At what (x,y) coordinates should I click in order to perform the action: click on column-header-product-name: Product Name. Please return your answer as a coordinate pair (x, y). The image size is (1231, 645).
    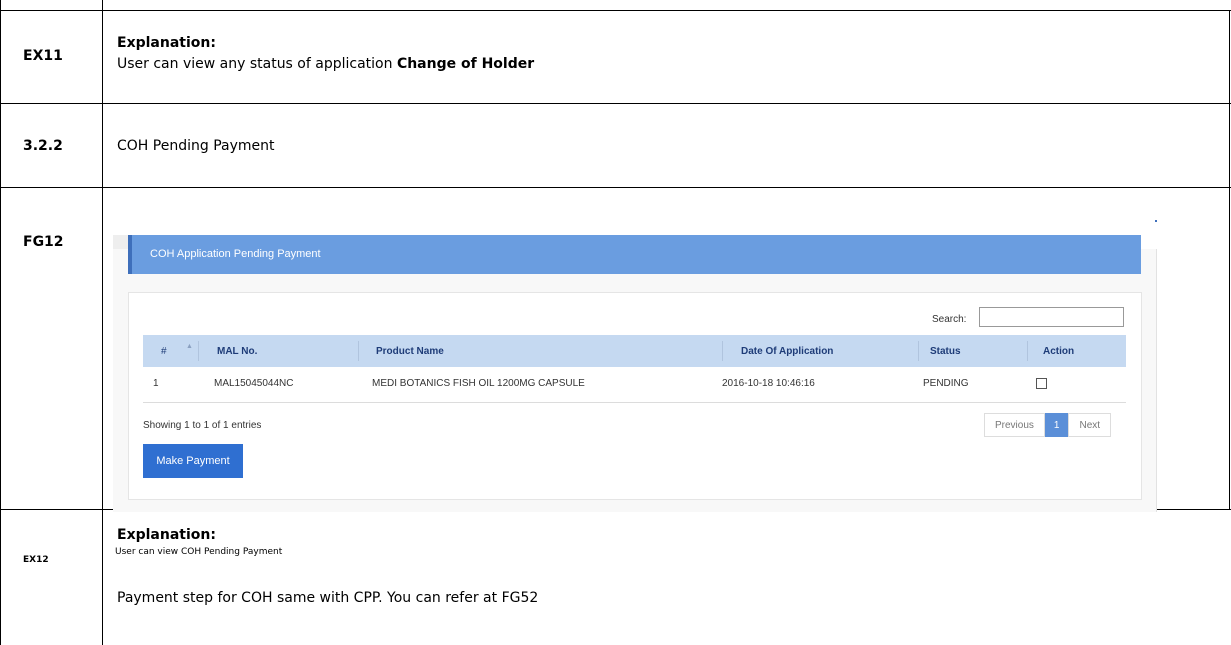
    Looking at the image, I should click on (410, 351).